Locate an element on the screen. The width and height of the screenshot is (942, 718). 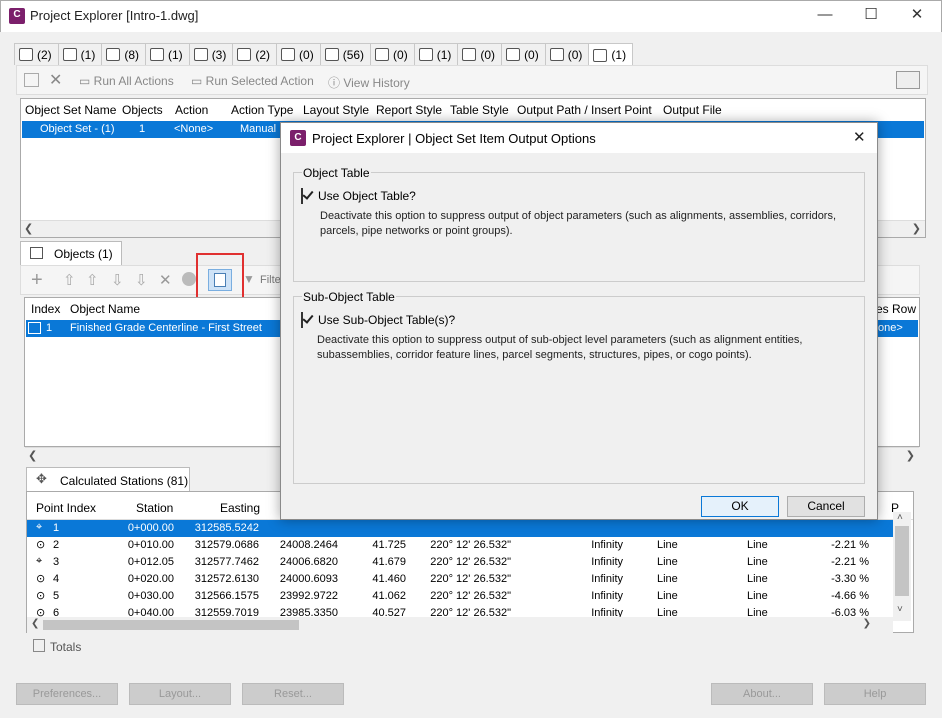
tab-profile: (1) is located at coordinates (167, 54).